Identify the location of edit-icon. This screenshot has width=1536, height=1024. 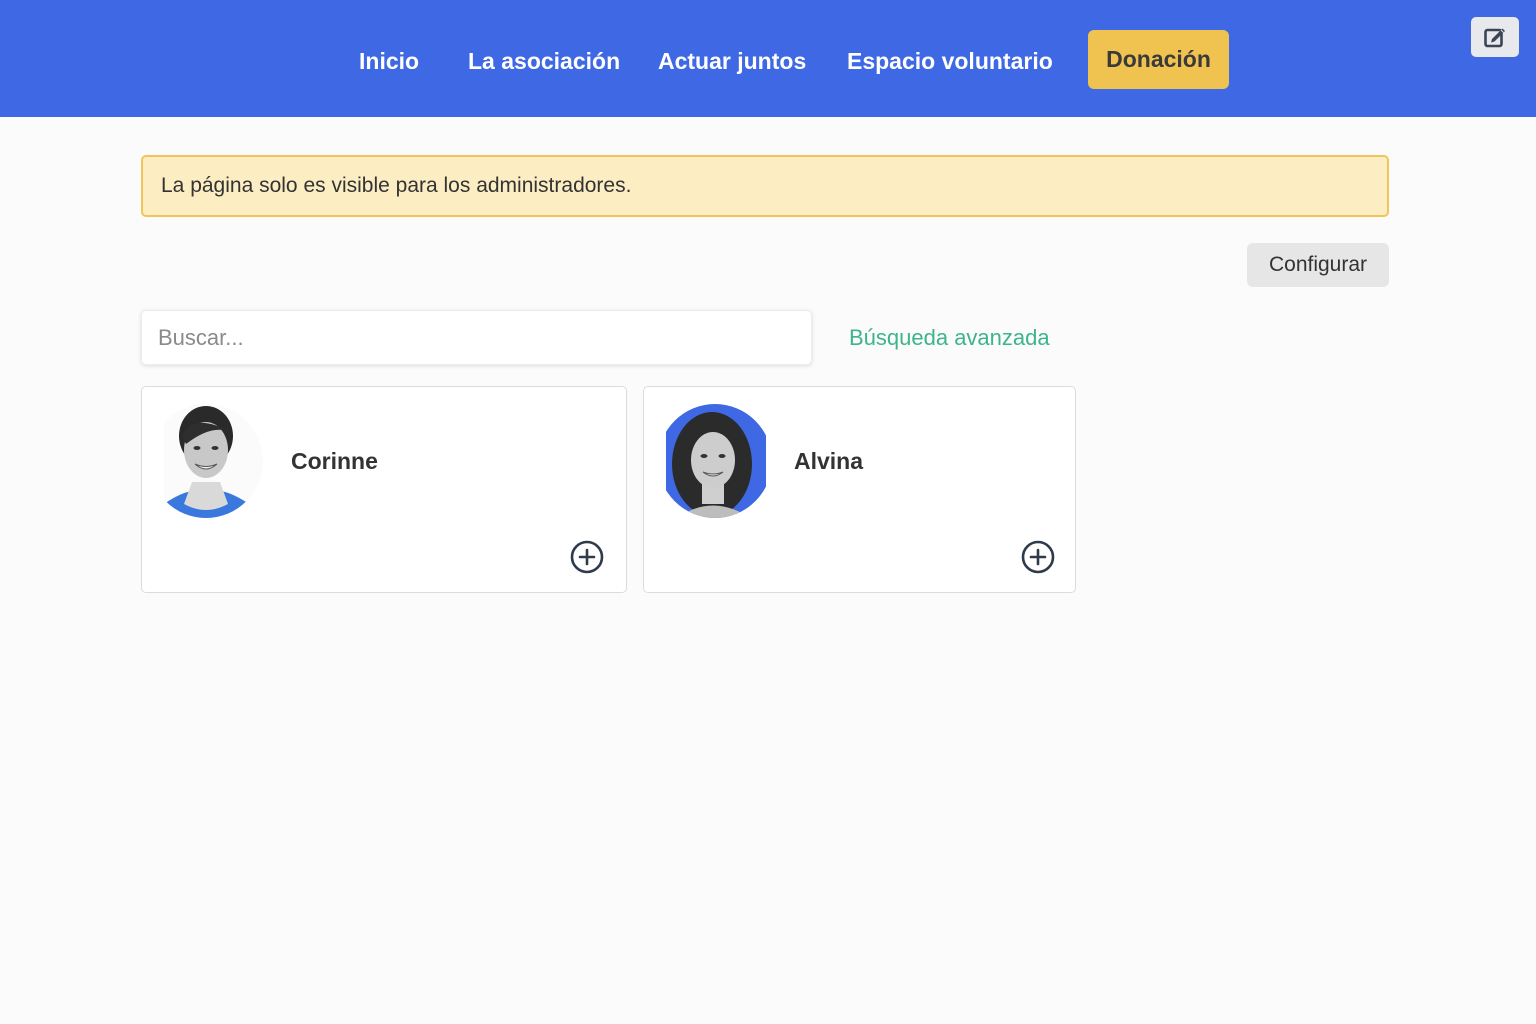
(1494, 38).